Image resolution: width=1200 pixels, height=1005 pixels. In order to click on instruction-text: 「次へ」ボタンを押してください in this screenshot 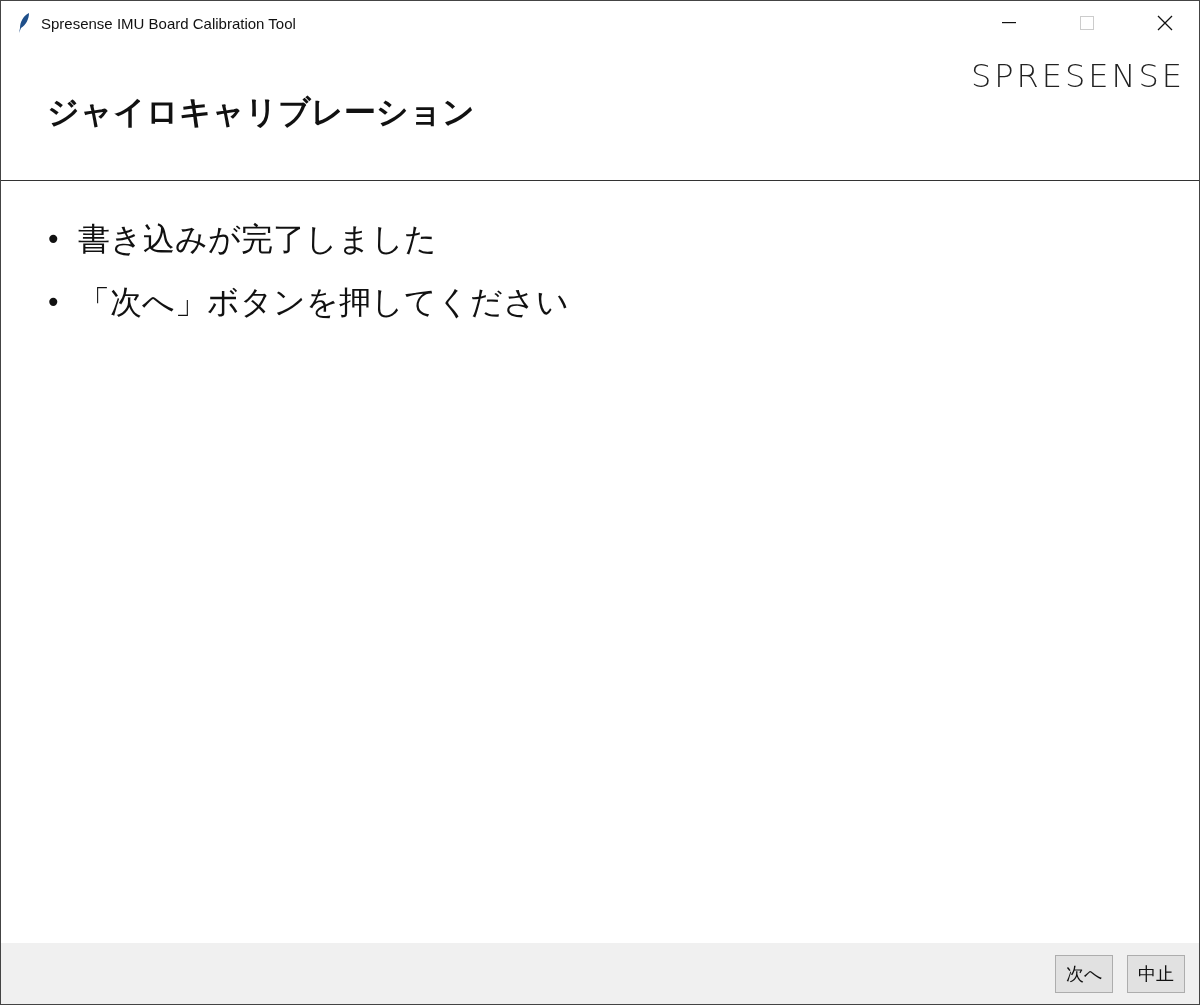, I will do `click(323, 302)`.